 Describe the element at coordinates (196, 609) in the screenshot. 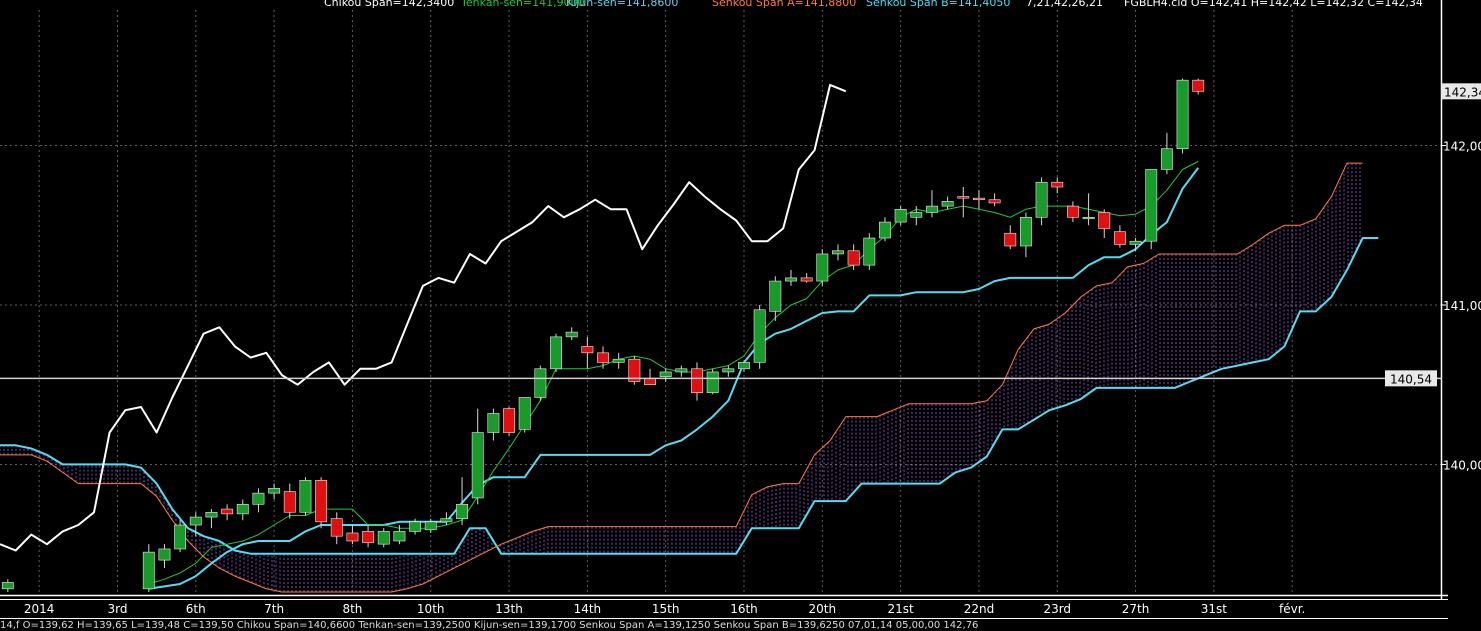

I see `x-tick-label: 6th` at that location.